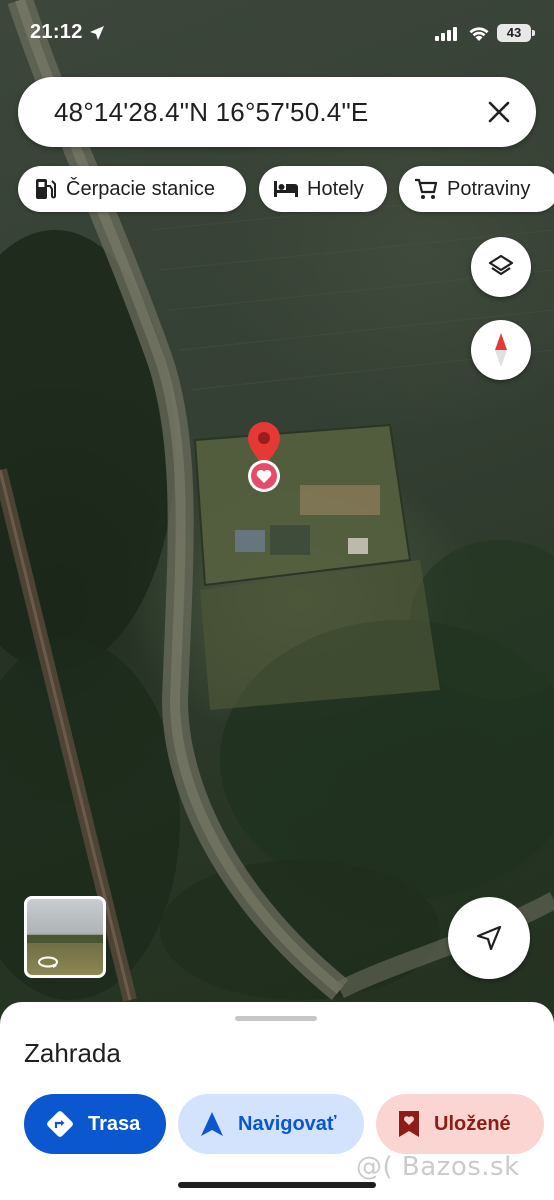 The height and width of the screenshot is (1200, 554). Describe the element at coordinates (409, 1124) in the screenshot. I see `saved-heart-bookmark-icon` at that location.